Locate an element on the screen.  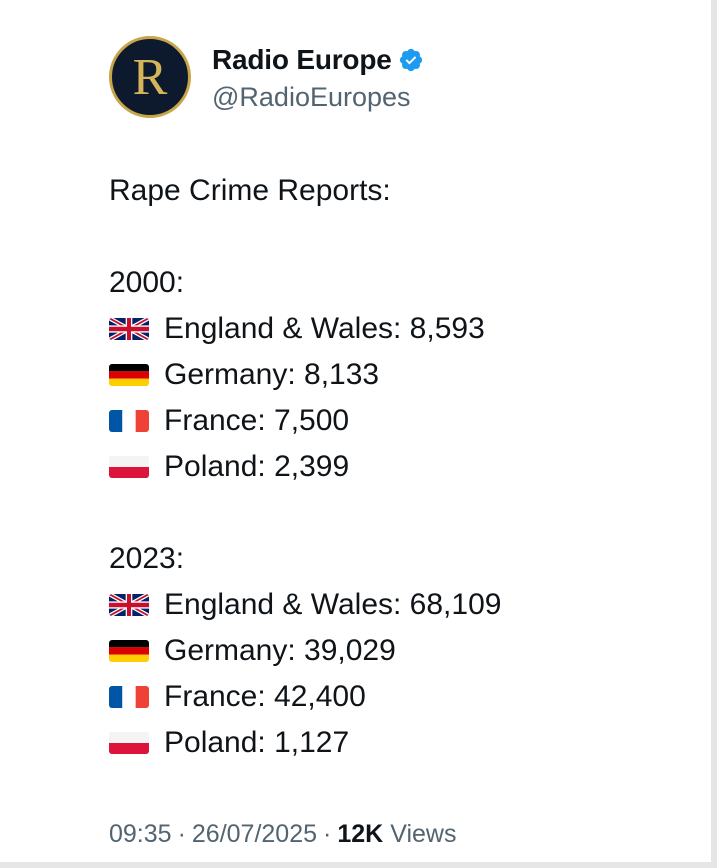
list-item-text: Poland: 1,127 is located at coordinates (257, 742).